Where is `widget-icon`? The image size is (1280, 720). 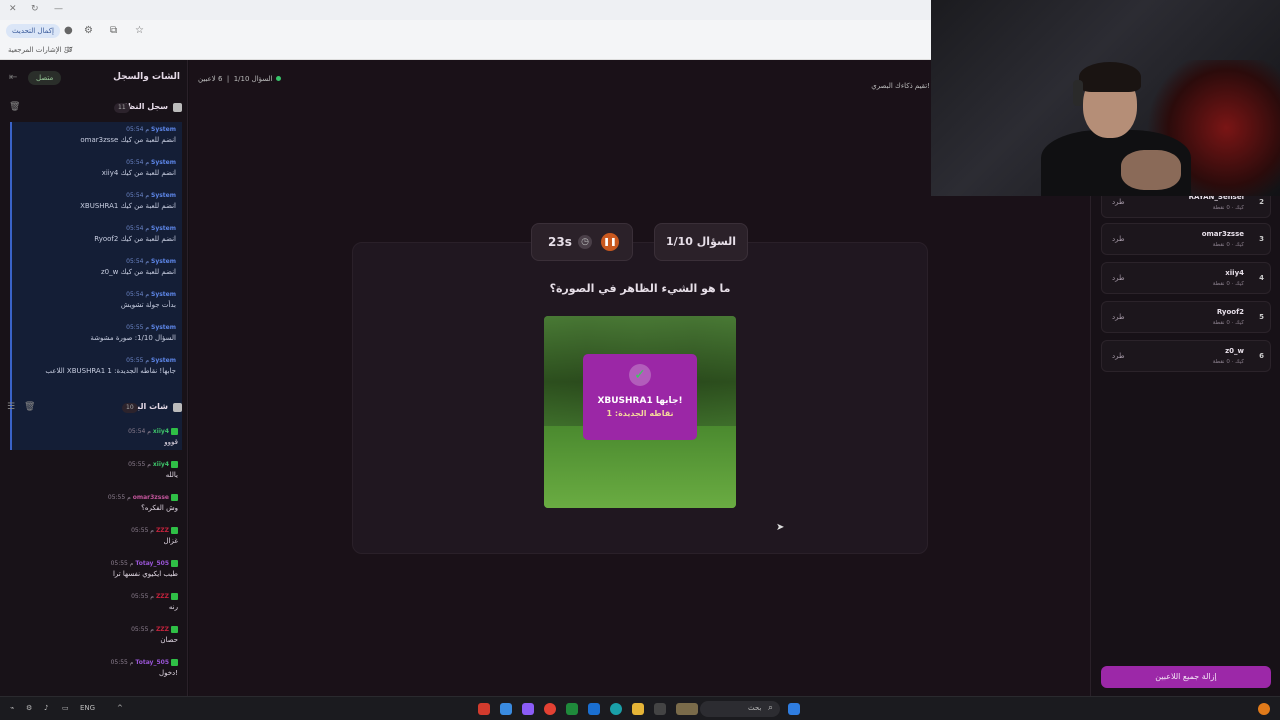
widget-icon is located at coordinates (687, 709).